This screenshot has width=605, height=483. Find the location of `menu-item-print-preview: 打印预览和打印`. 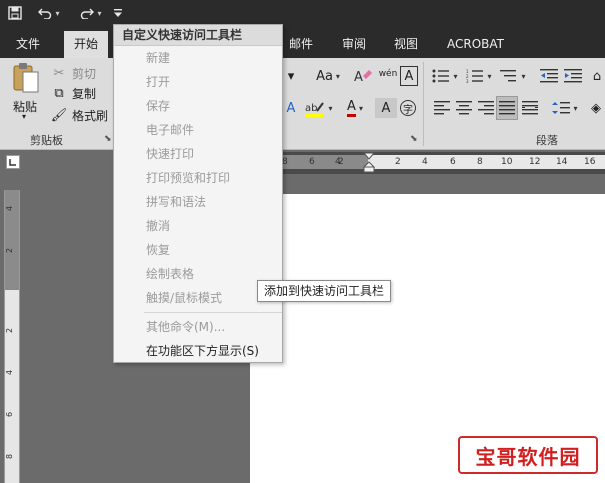

menu-item-print-preview: 打印预览和打印 is located at coordinates (198, 178).